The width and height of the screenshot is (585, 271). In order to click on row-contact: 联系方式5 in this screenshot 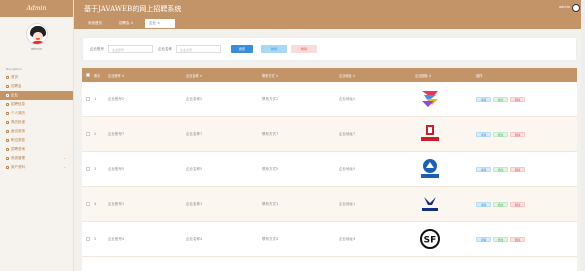, I will do `click(270, 168)`.